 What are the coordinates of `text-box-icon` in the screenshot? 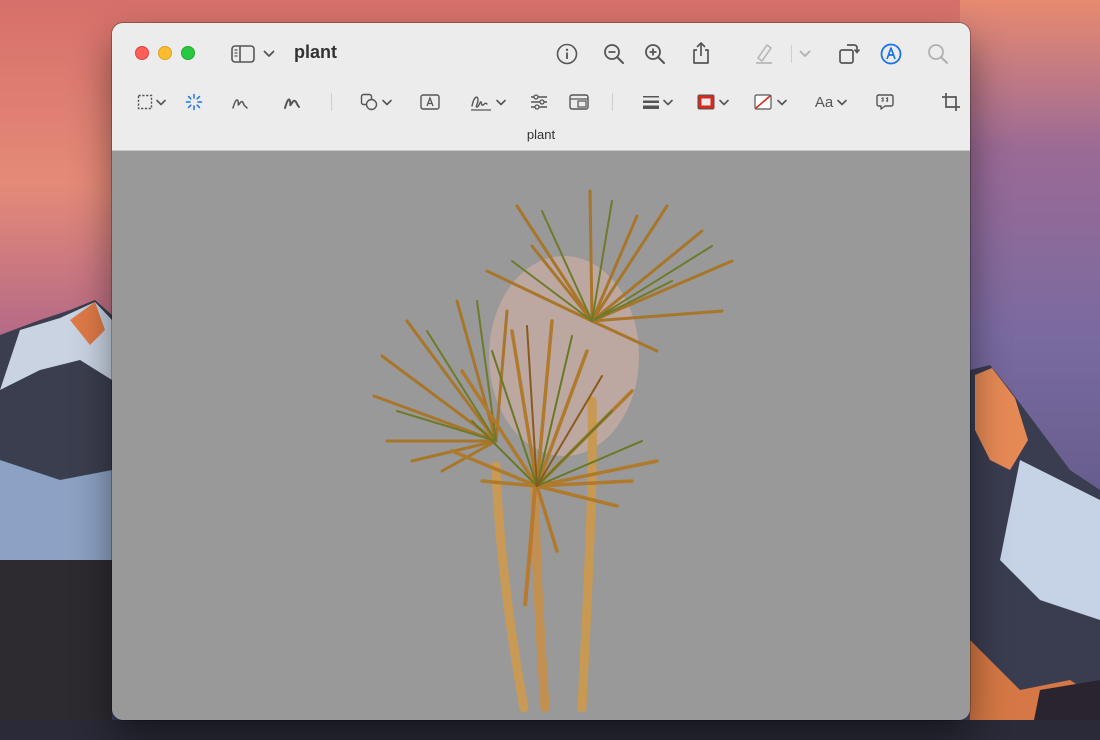 It's located at (430, 102).